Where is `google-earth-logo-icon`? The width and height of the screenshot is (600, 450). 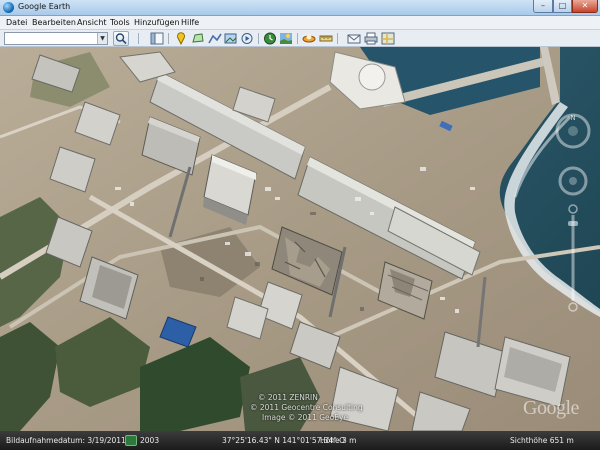
google-earth-logo-icon is located at coordinates (8, 7).